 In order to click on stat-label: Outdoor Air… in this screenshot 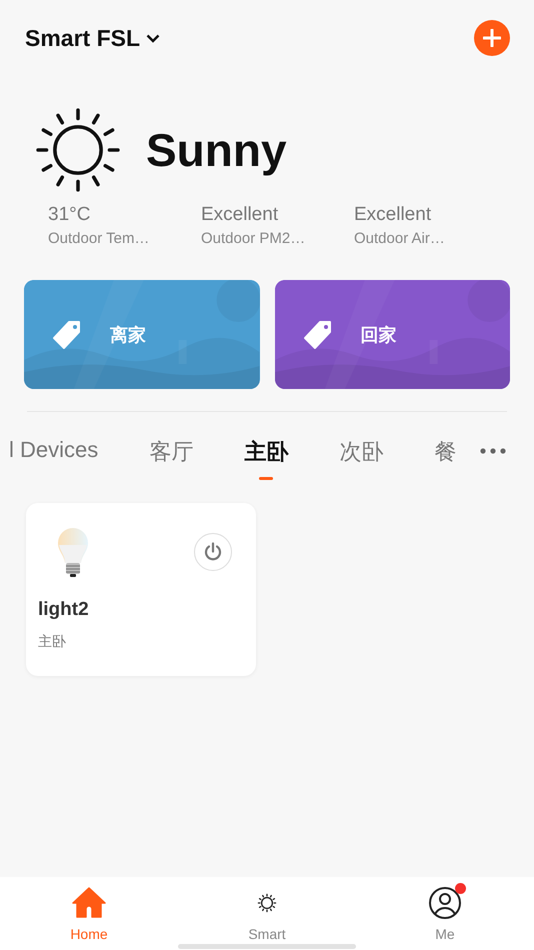, I will do `click(400, 238)`.